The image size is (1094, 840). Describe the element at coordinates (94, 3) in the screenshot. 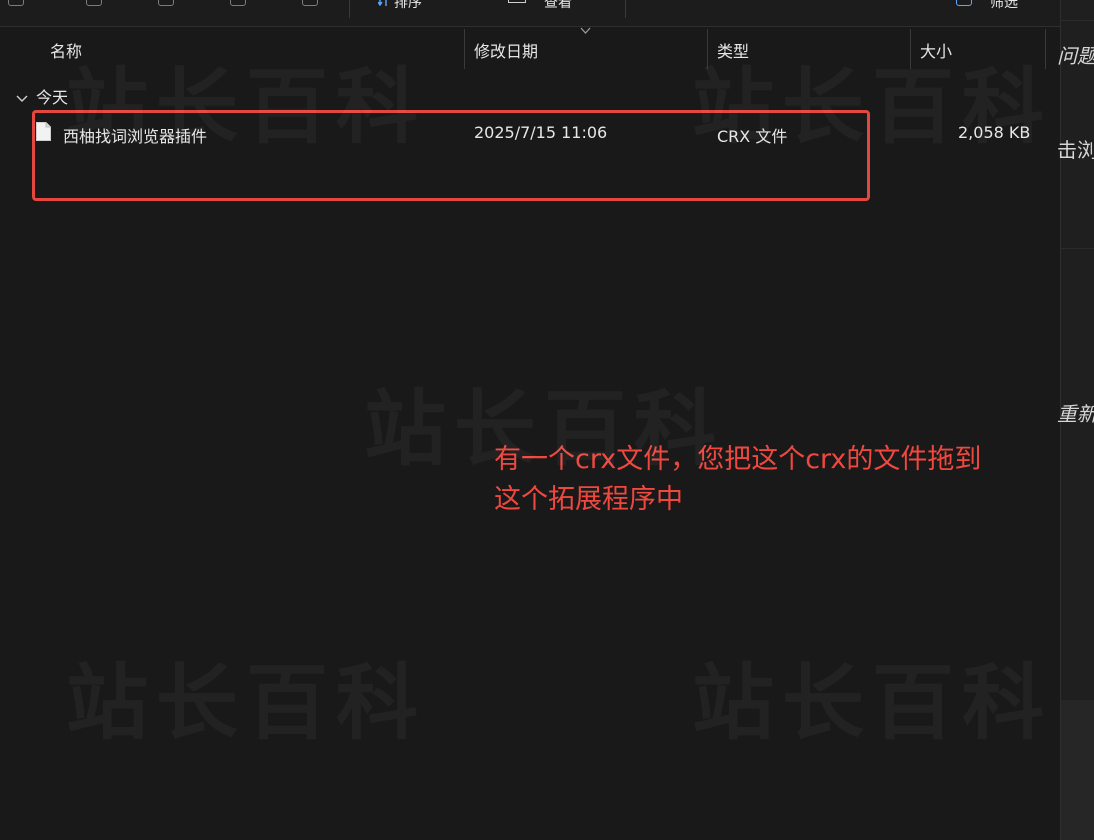

I see `copy-icon` at that location.